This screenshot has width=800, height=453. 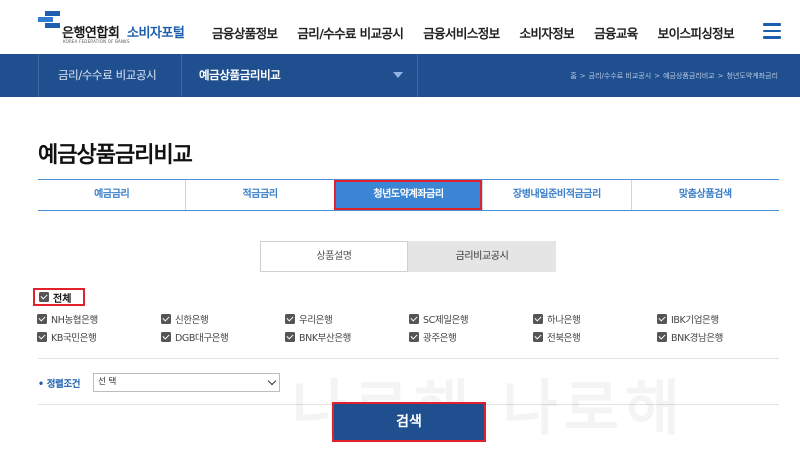 I want to click on subnav-current-label: 예금상품금리비교, so click(x=240, y=75).